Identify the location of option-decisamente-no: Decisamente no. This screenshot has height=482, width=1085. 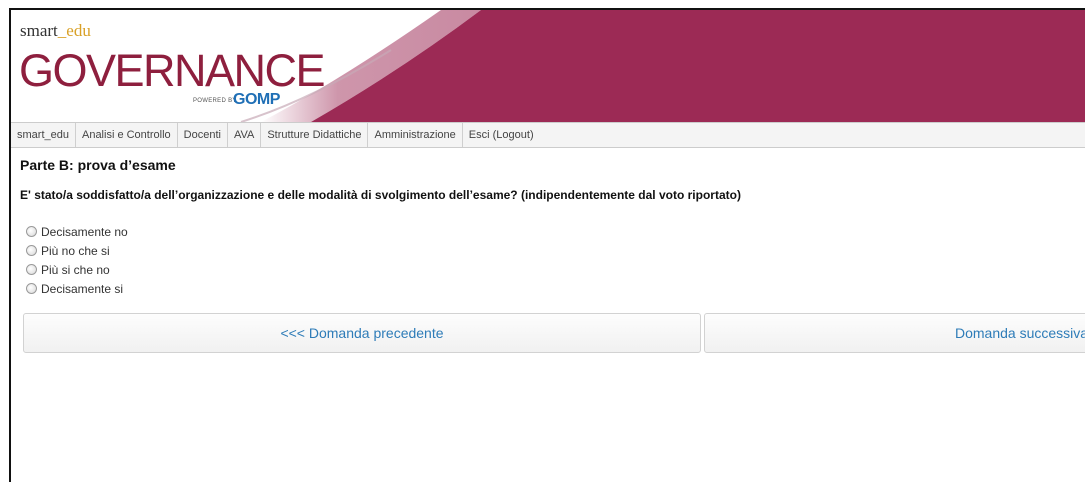
(555, 231).